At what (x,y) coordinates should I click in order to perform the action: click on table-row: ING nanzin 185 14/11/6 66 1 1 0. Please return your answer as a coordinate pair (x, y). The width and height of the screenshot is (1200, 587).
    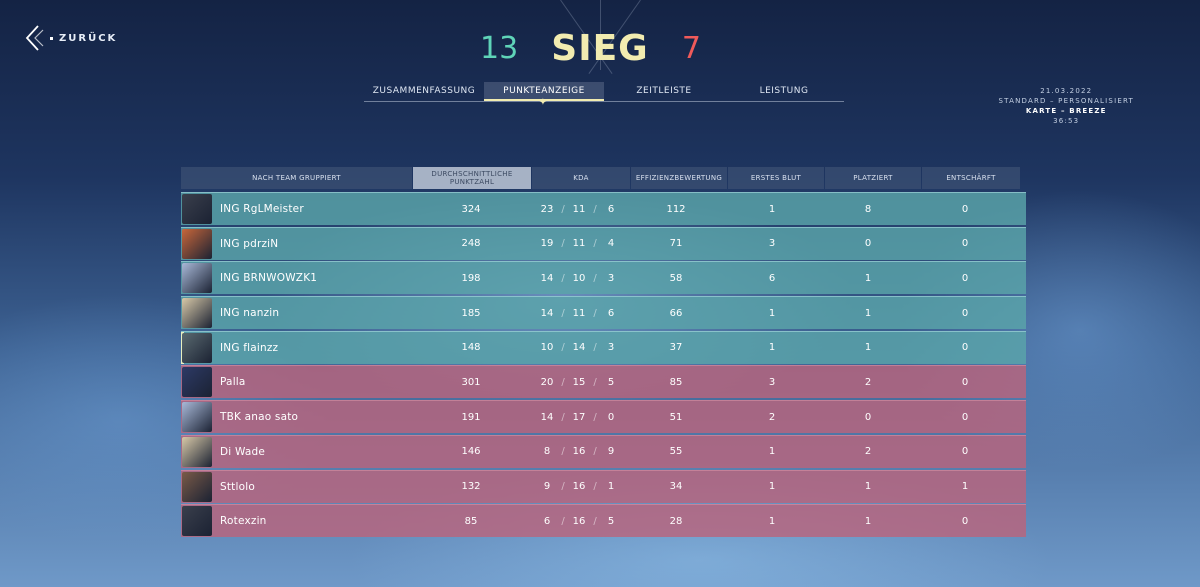
    Looking at the image, I should click on (603, 313).